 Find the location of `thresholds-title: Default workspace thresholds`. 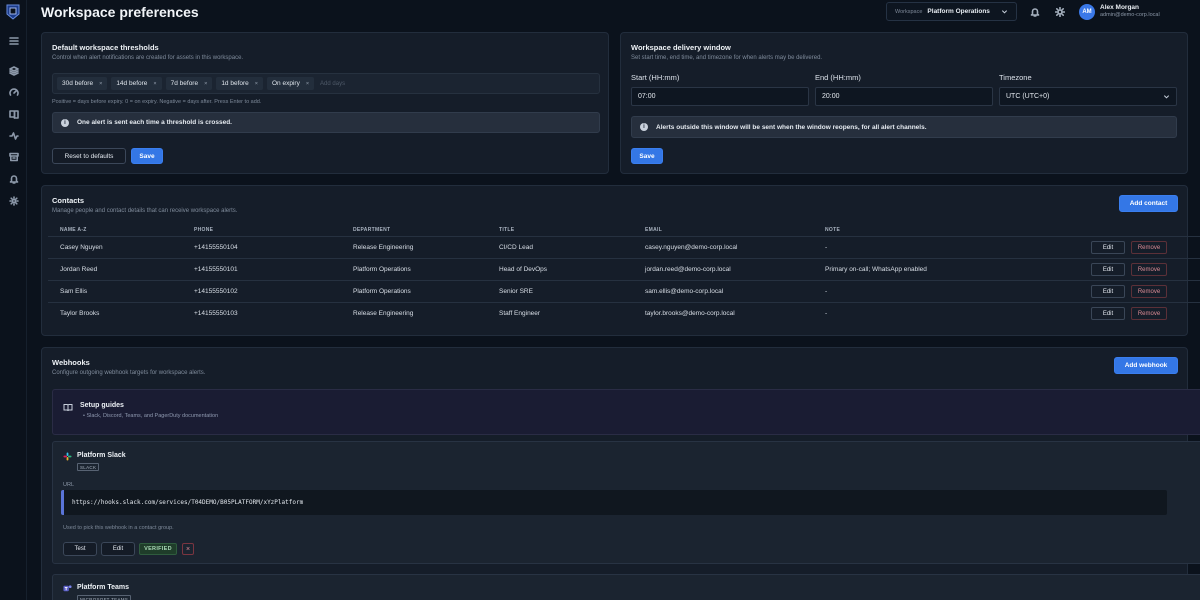

thresholds-title: Default workspace thresholds is located at coordinates (105, 47).